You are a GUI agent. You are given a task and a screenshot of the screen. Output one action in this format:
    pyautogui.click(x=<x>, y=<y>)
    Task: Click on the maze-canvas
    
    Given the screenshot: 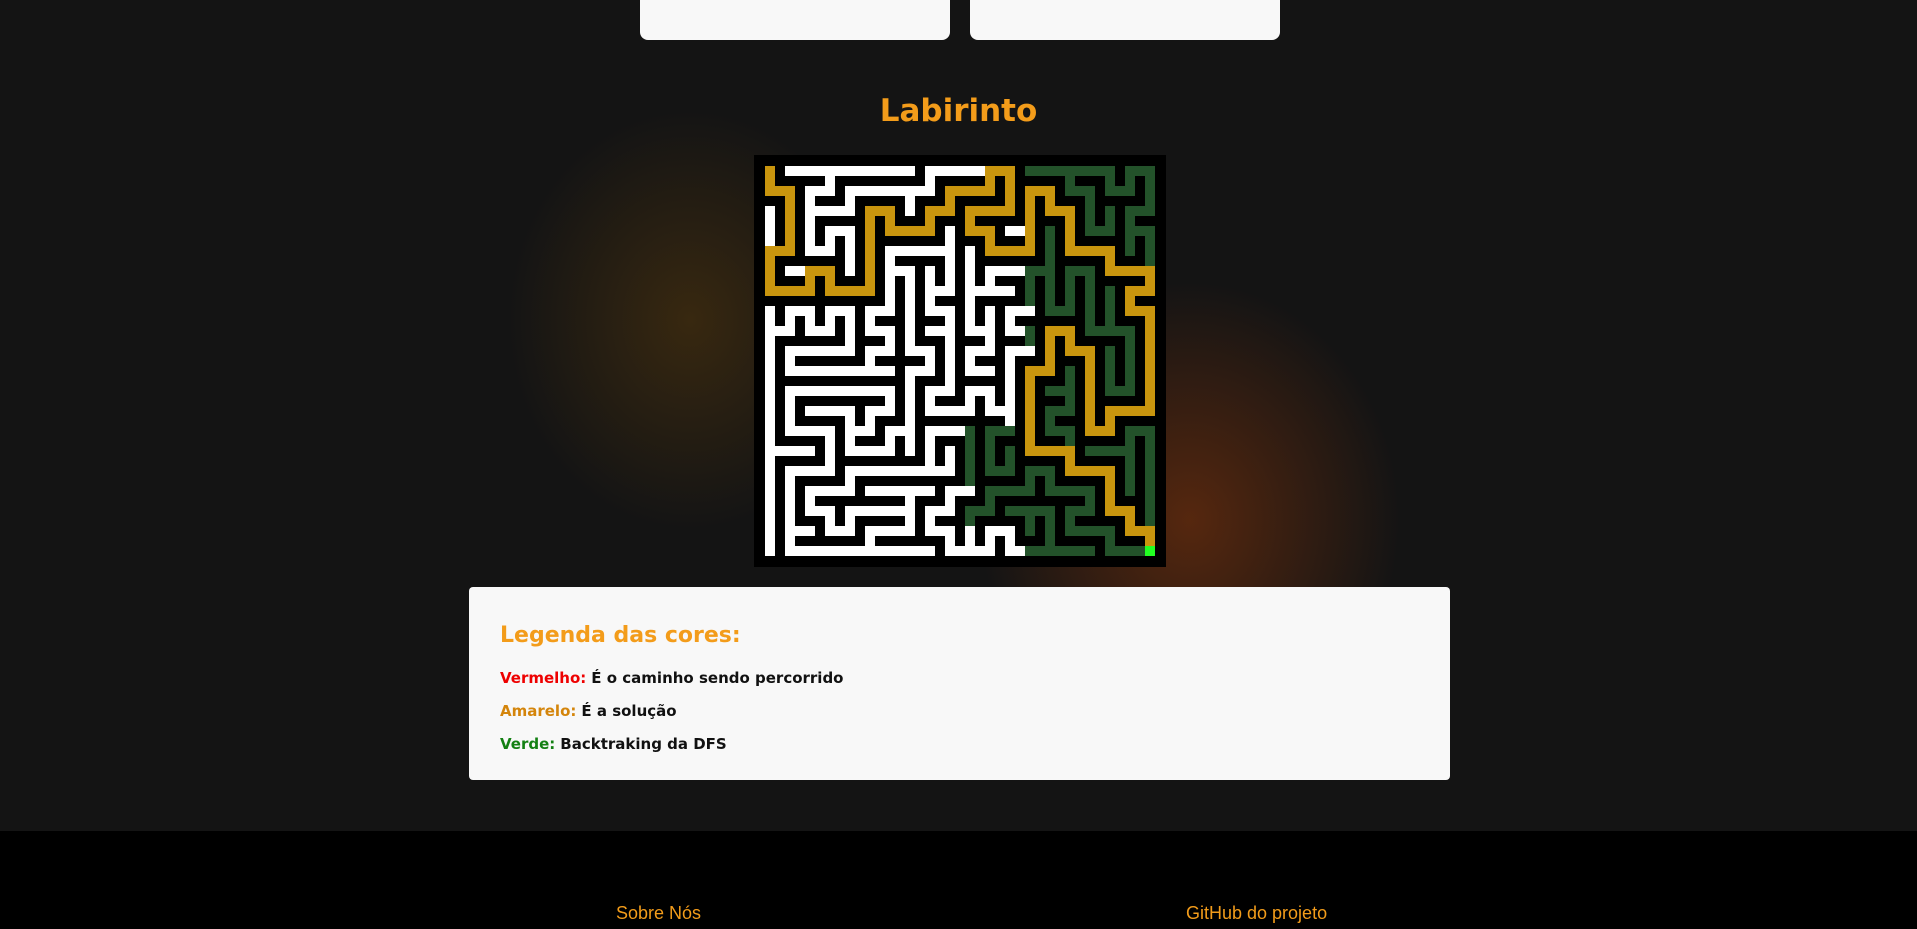 What is the action you would take?
    pyautogui.click(x=960, y=361)
    